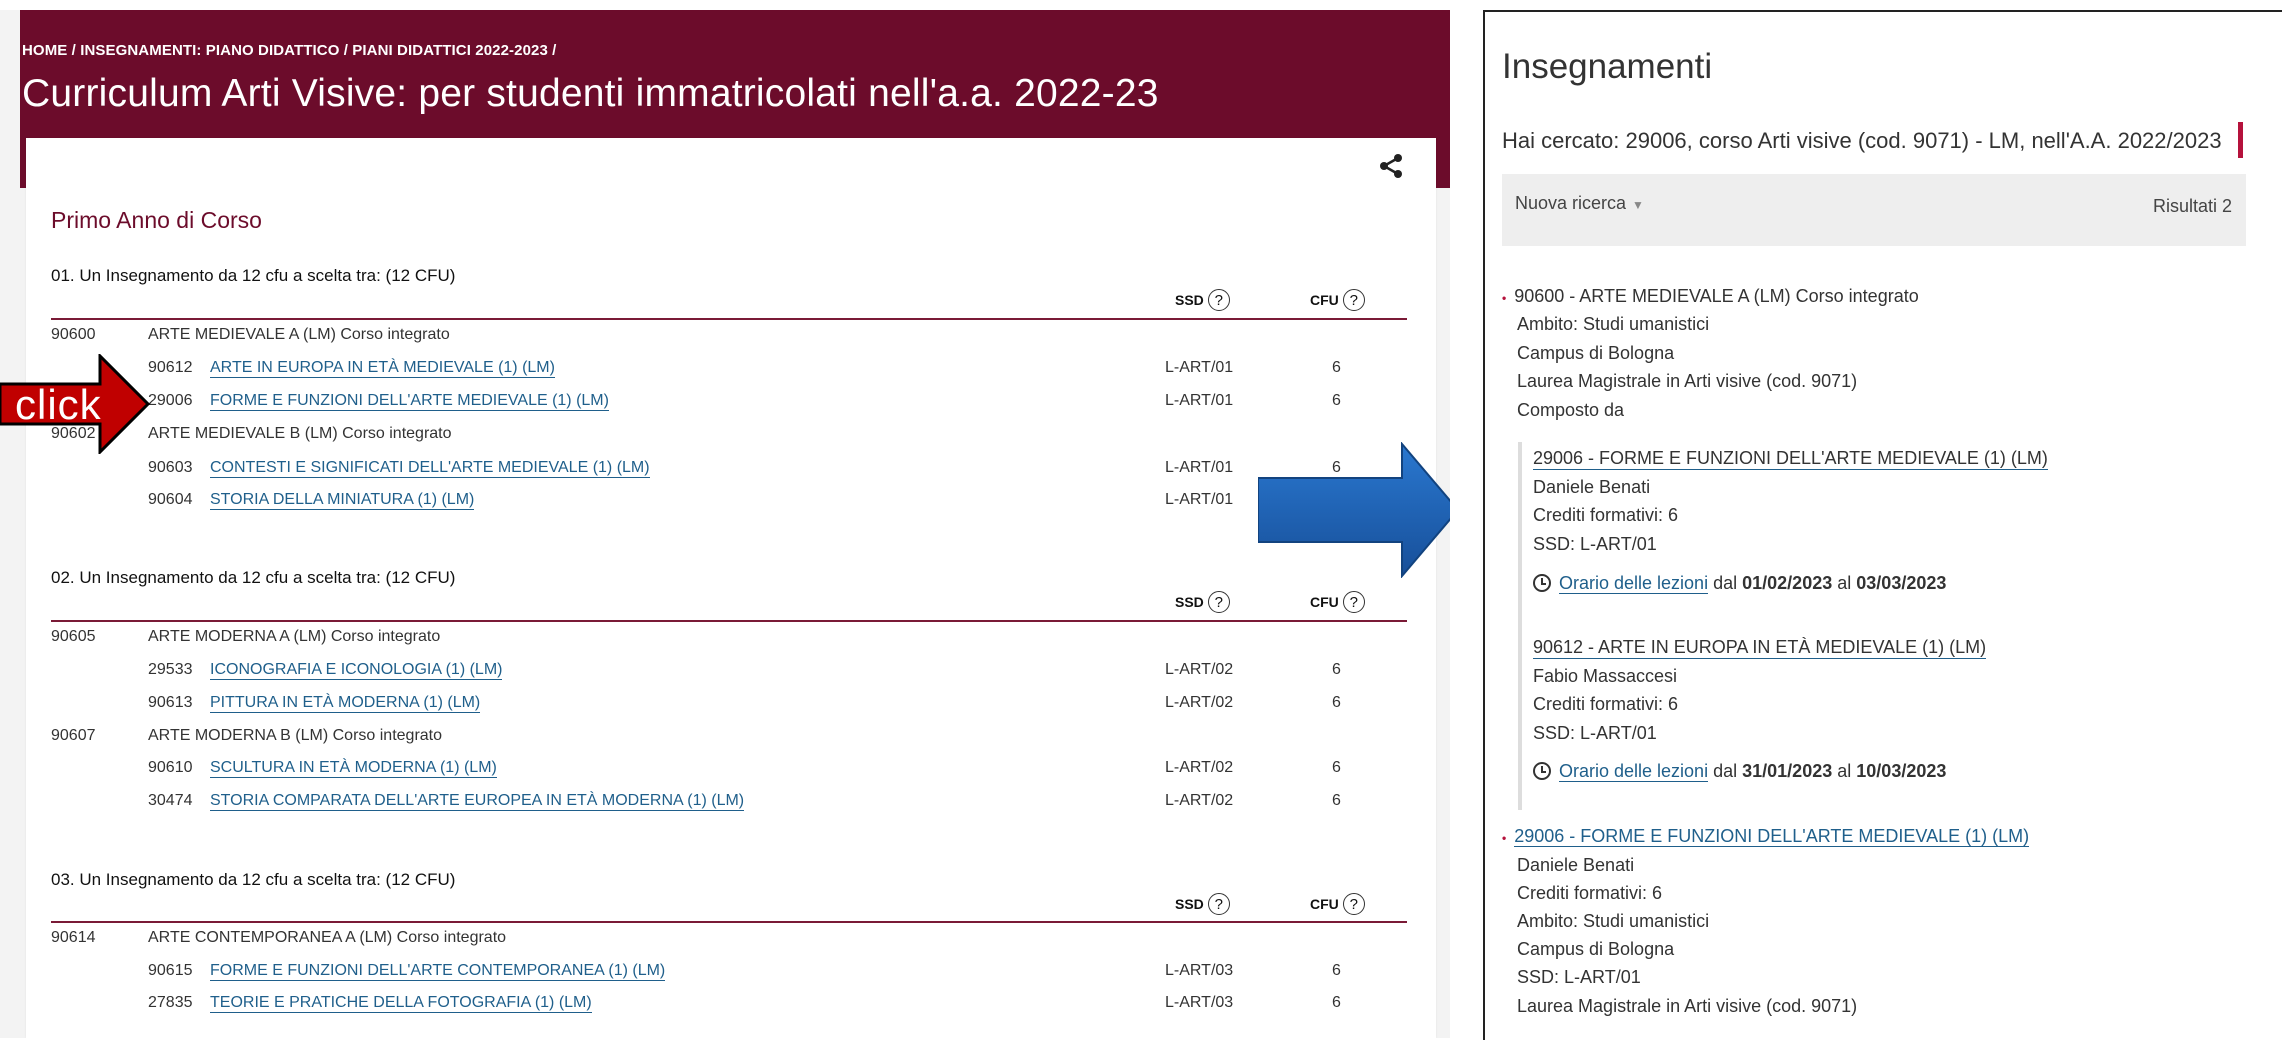 The width and height of the screenshot is (2282, 1040). Describe the element at coordinates (1592, 487) in the screenshot. I see `teacher: Daniele Benati` at that location.